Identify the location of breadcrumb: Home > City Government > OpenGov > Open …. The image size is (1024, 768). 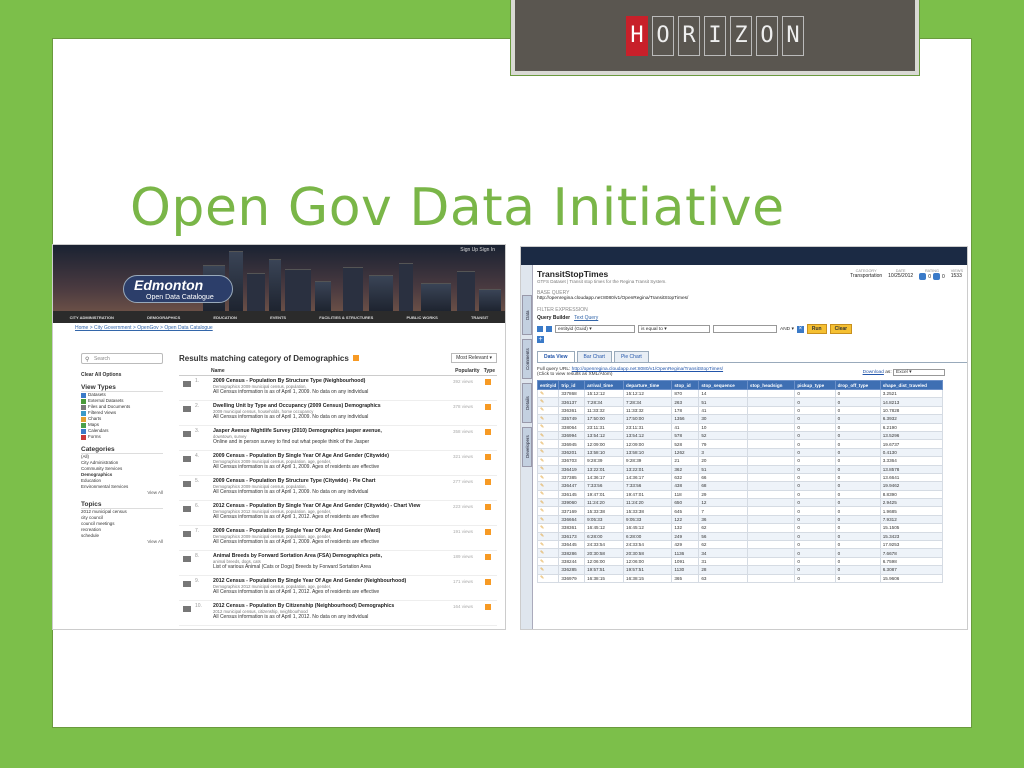
(279, 328).